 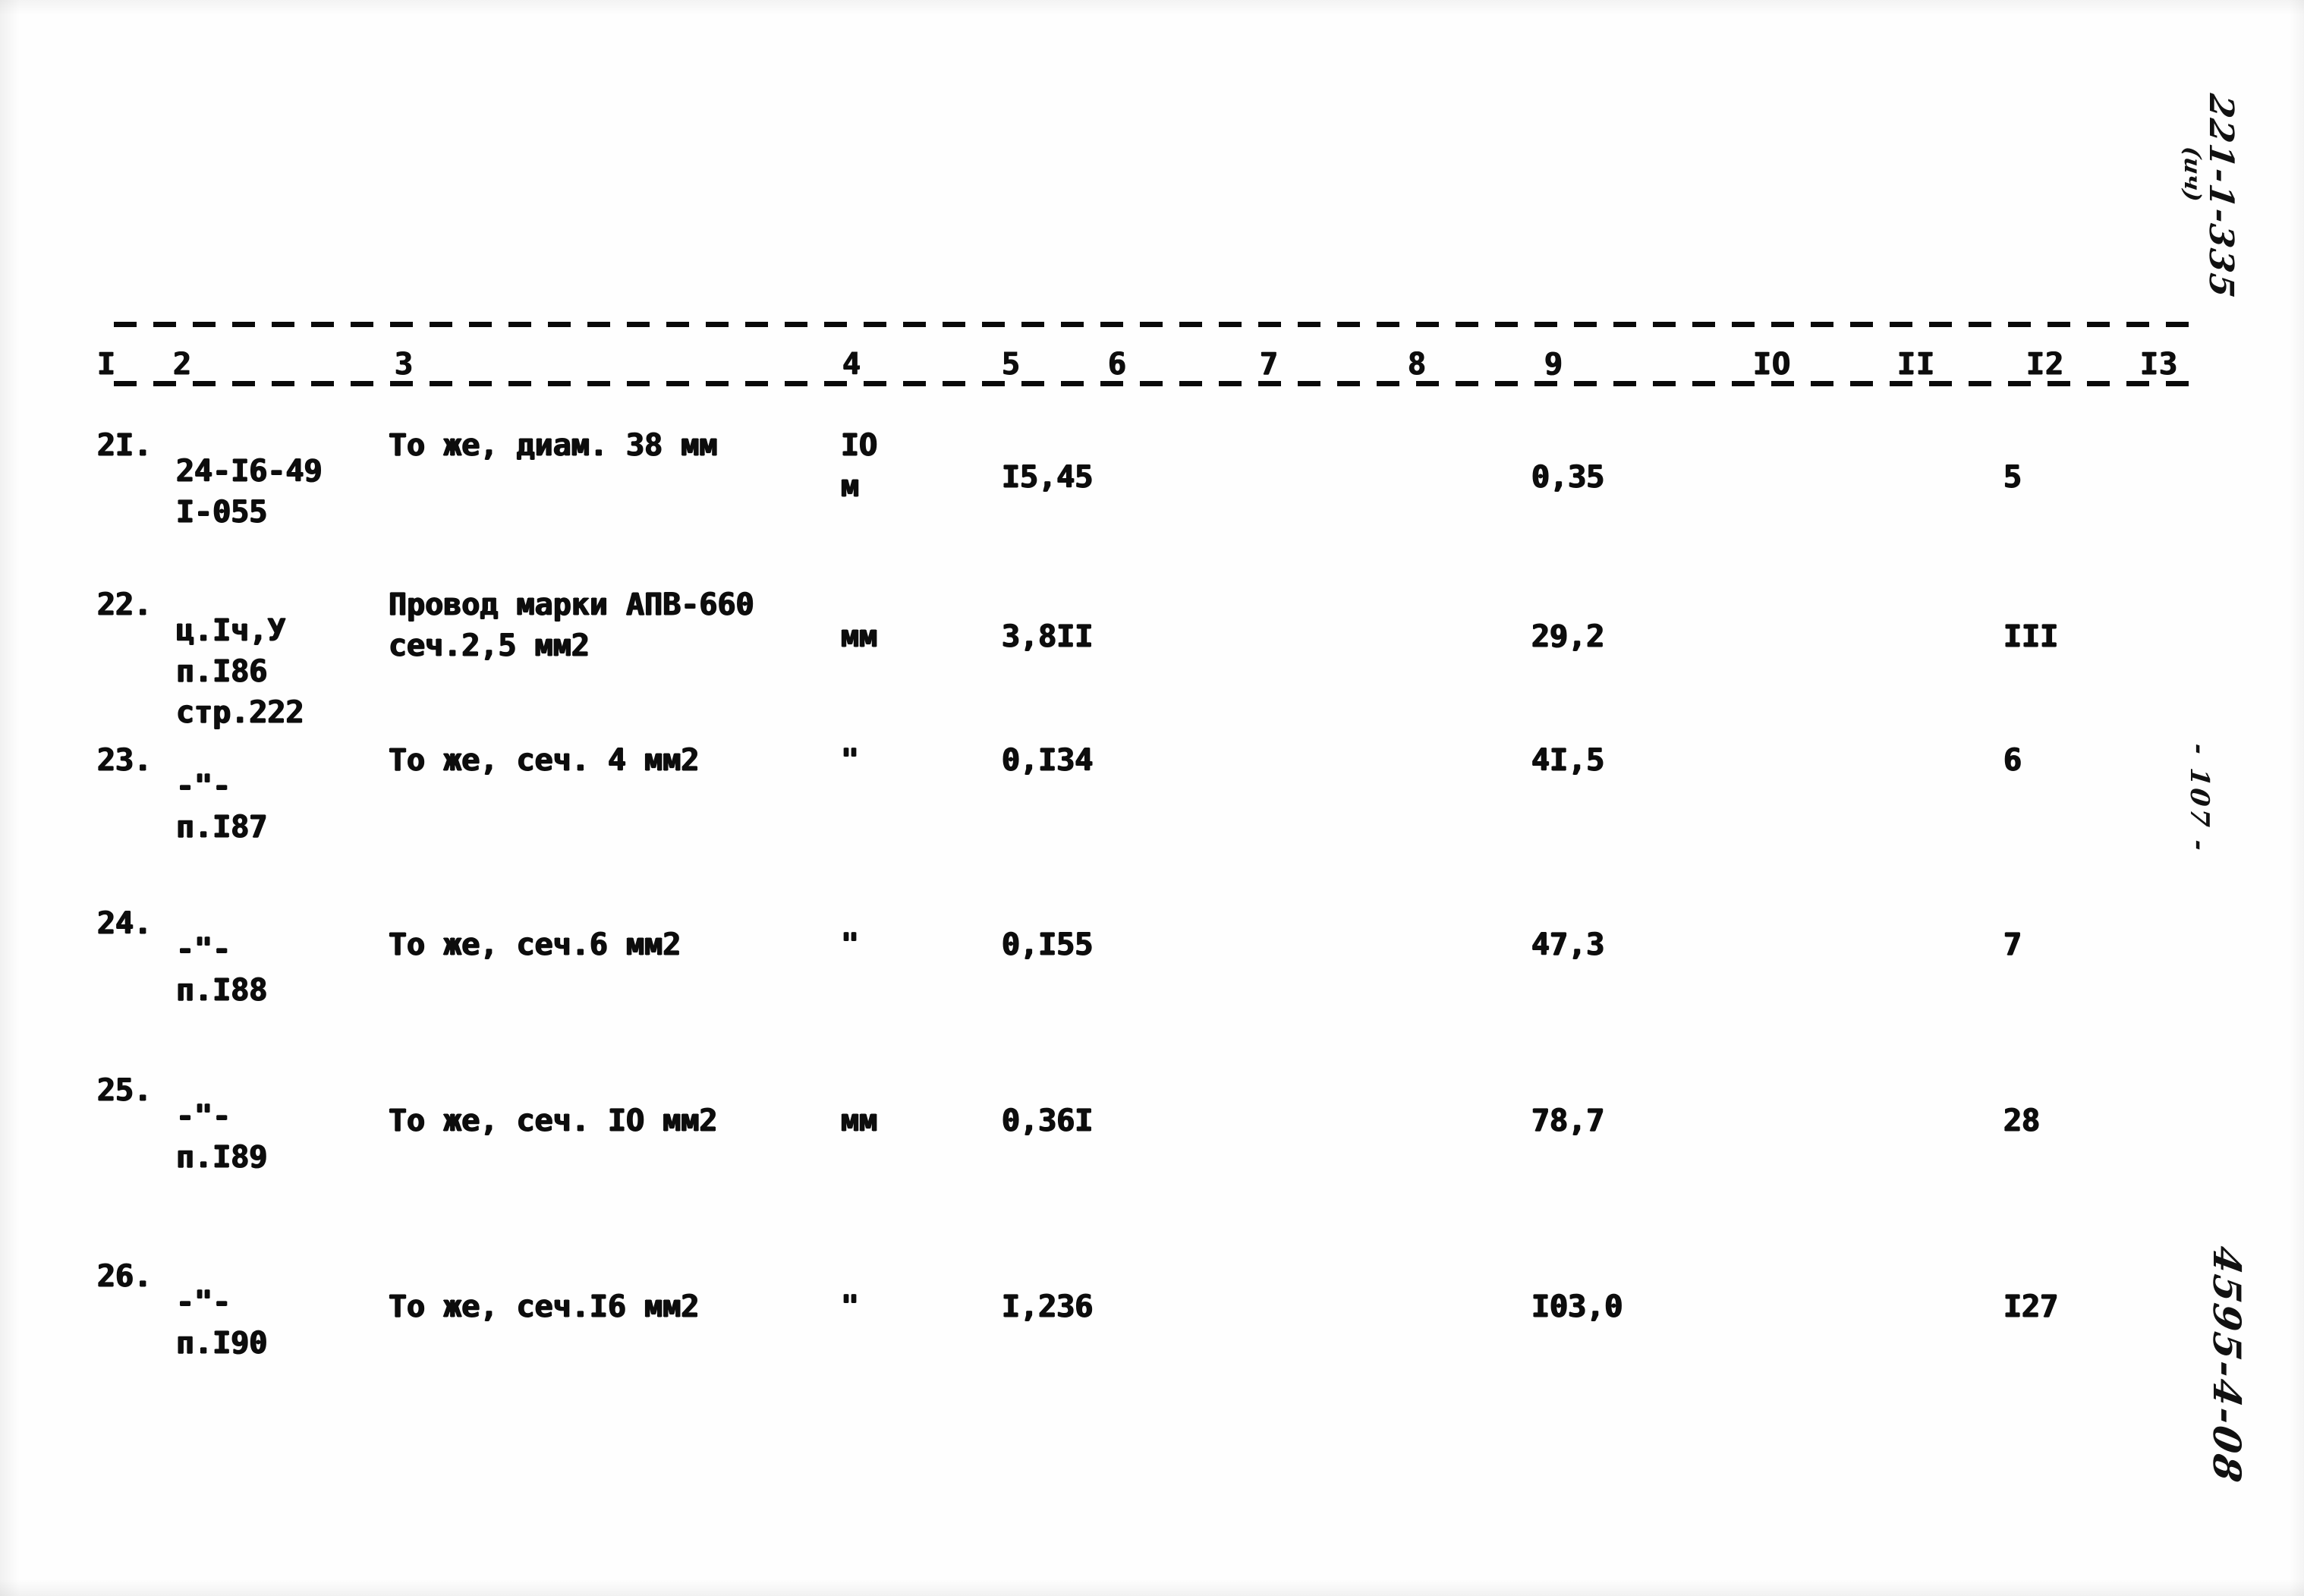 I want to click on row-code-line: п.I89, so click(x=222, y=1157).